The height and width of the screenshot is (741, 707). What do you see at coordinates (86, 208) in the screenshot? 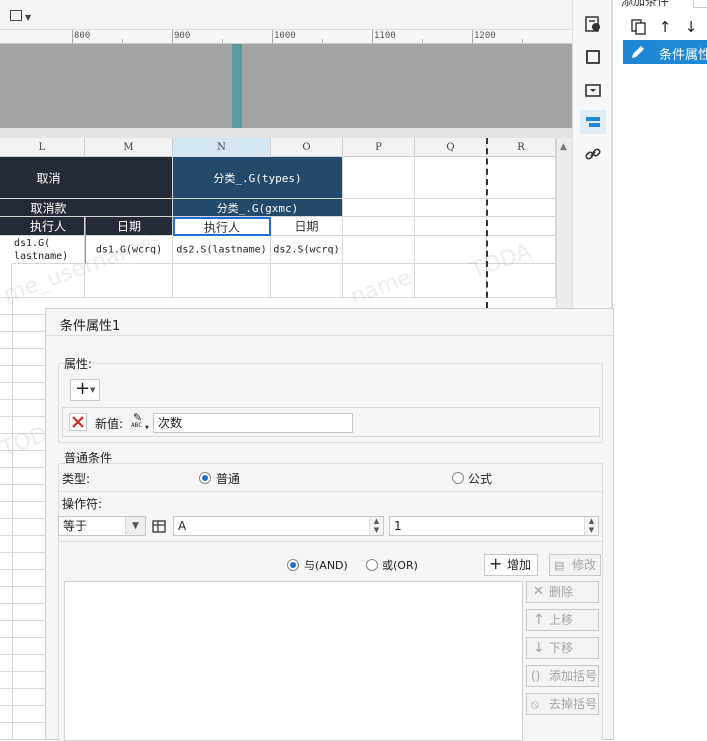
I see `cell-cancel-amount: 取消款` at bounding box center [86, 208].